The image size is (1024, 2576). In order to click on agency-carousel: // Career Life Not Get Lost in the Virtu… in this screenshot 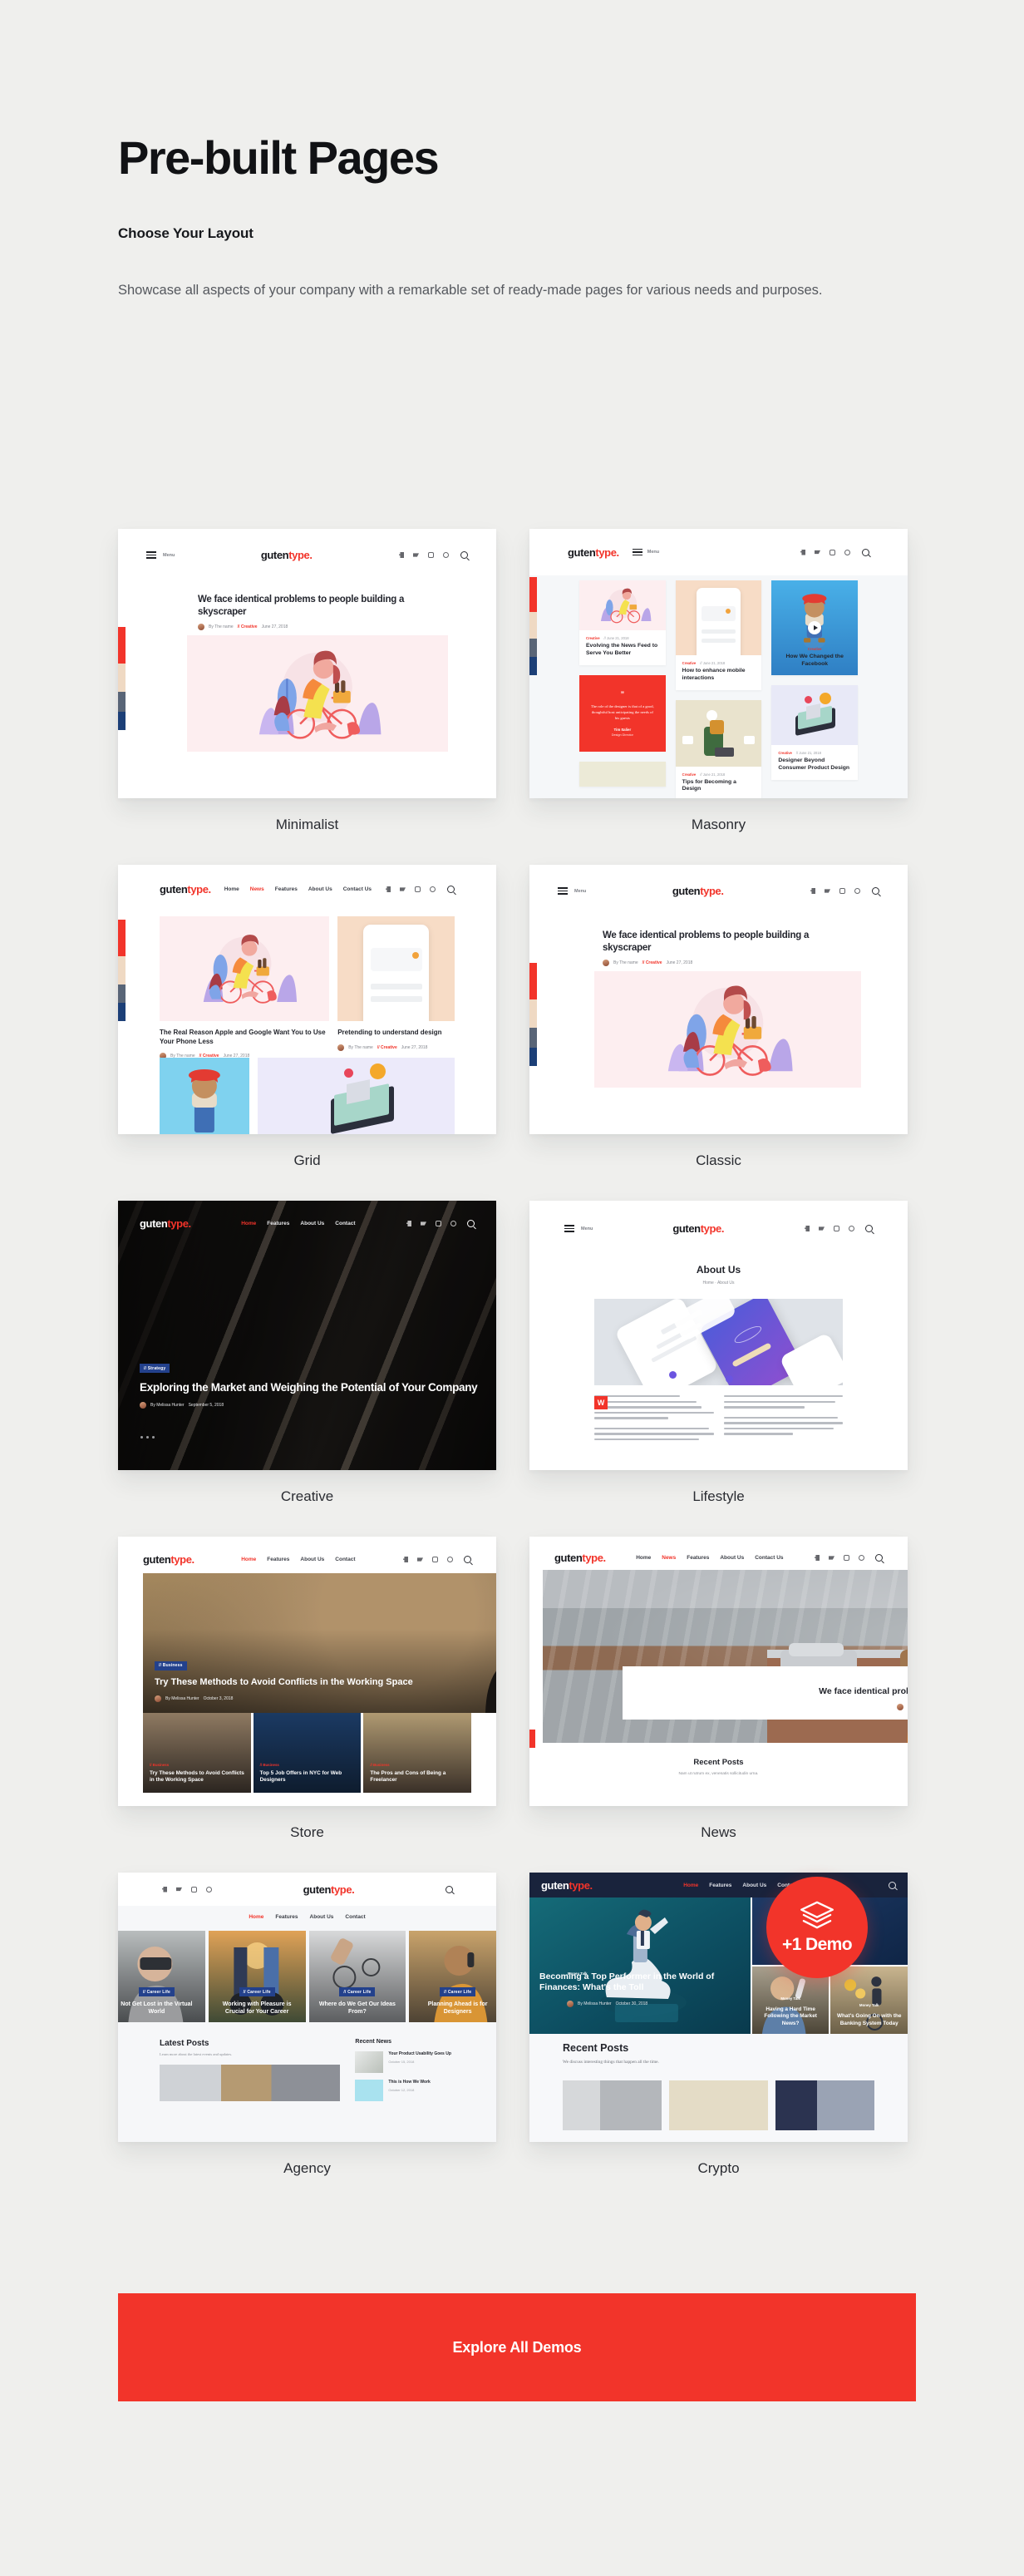, I will do `click(307, 1976)`.